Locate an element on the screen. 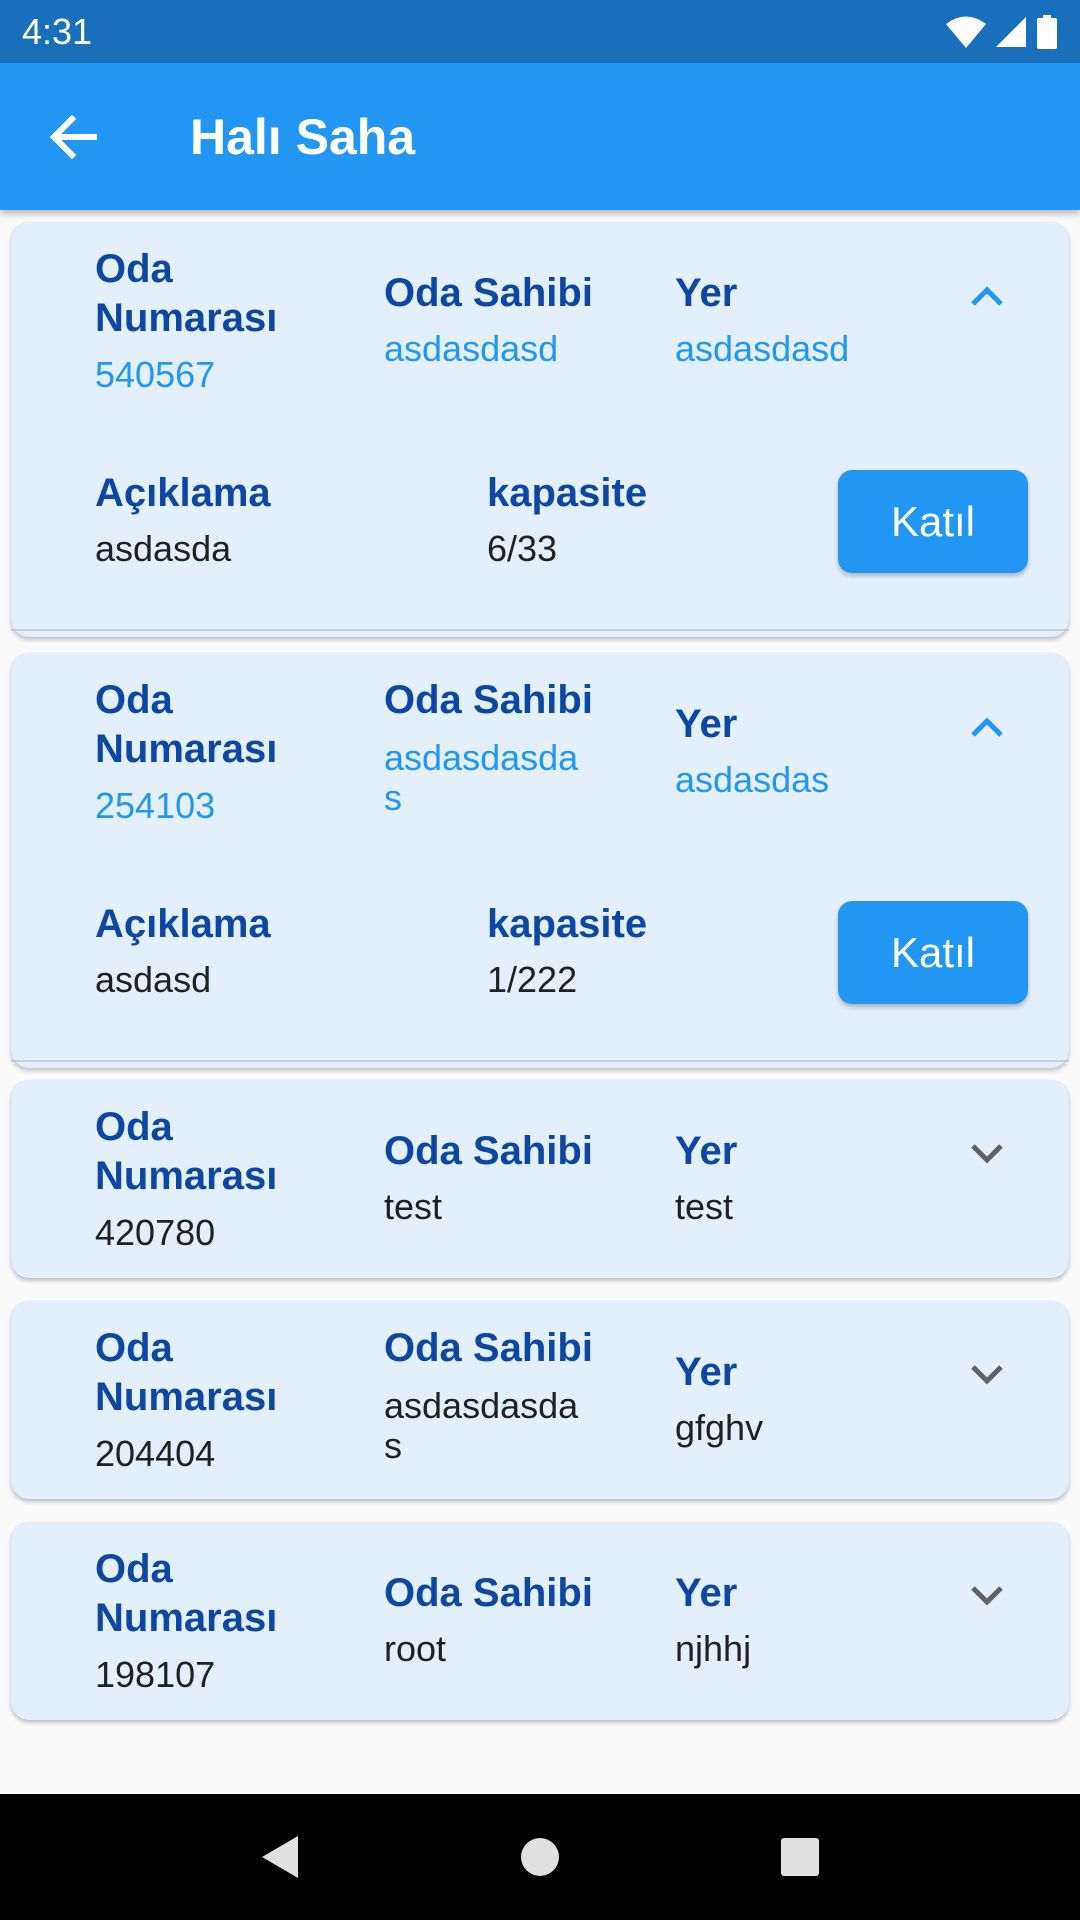 The width and height of the screenshot is (1080, 1920). status-time: 4:31 is located at coordinates (57, 31).